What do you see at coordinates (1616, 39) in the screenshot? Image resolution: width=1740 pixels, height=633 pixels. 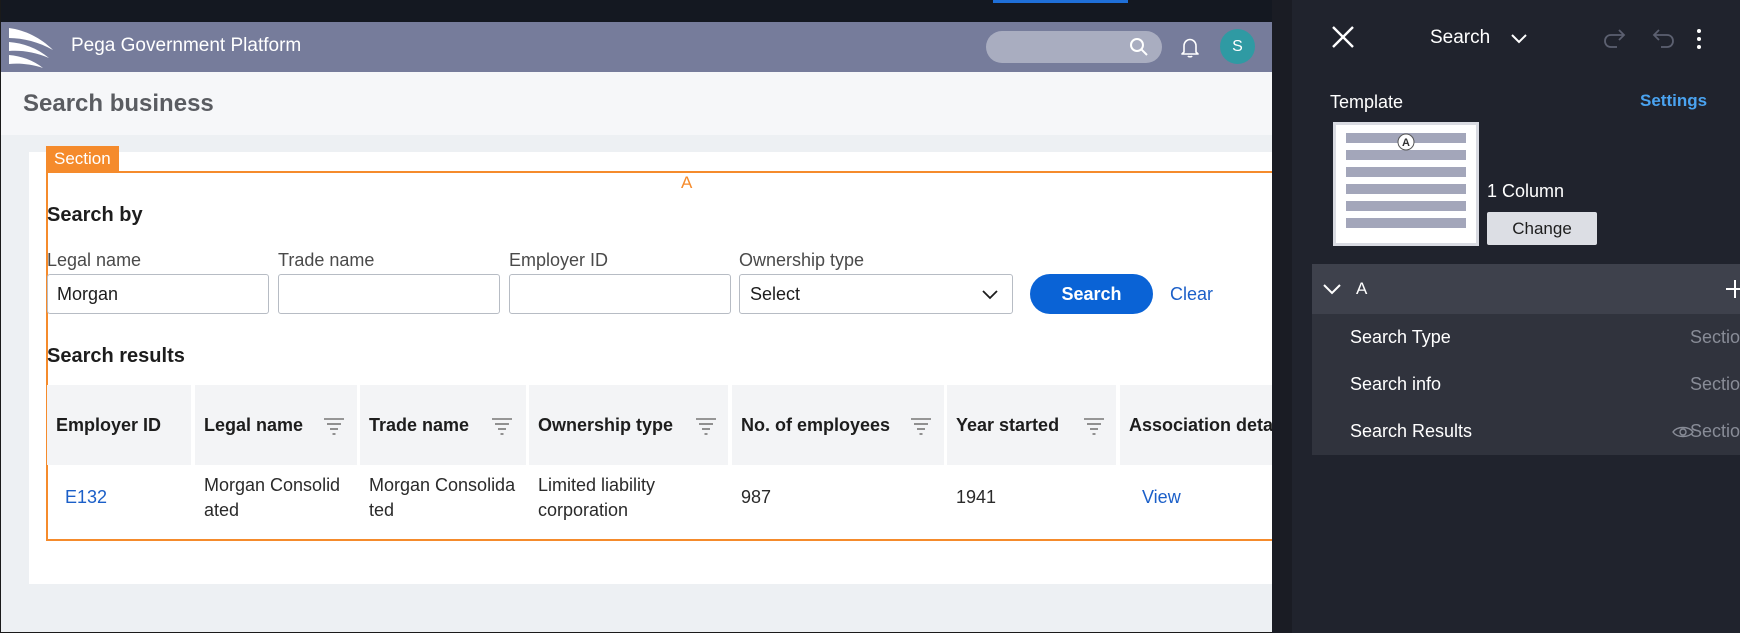 I see `redo-icon` at bounding box center [1616, 39].